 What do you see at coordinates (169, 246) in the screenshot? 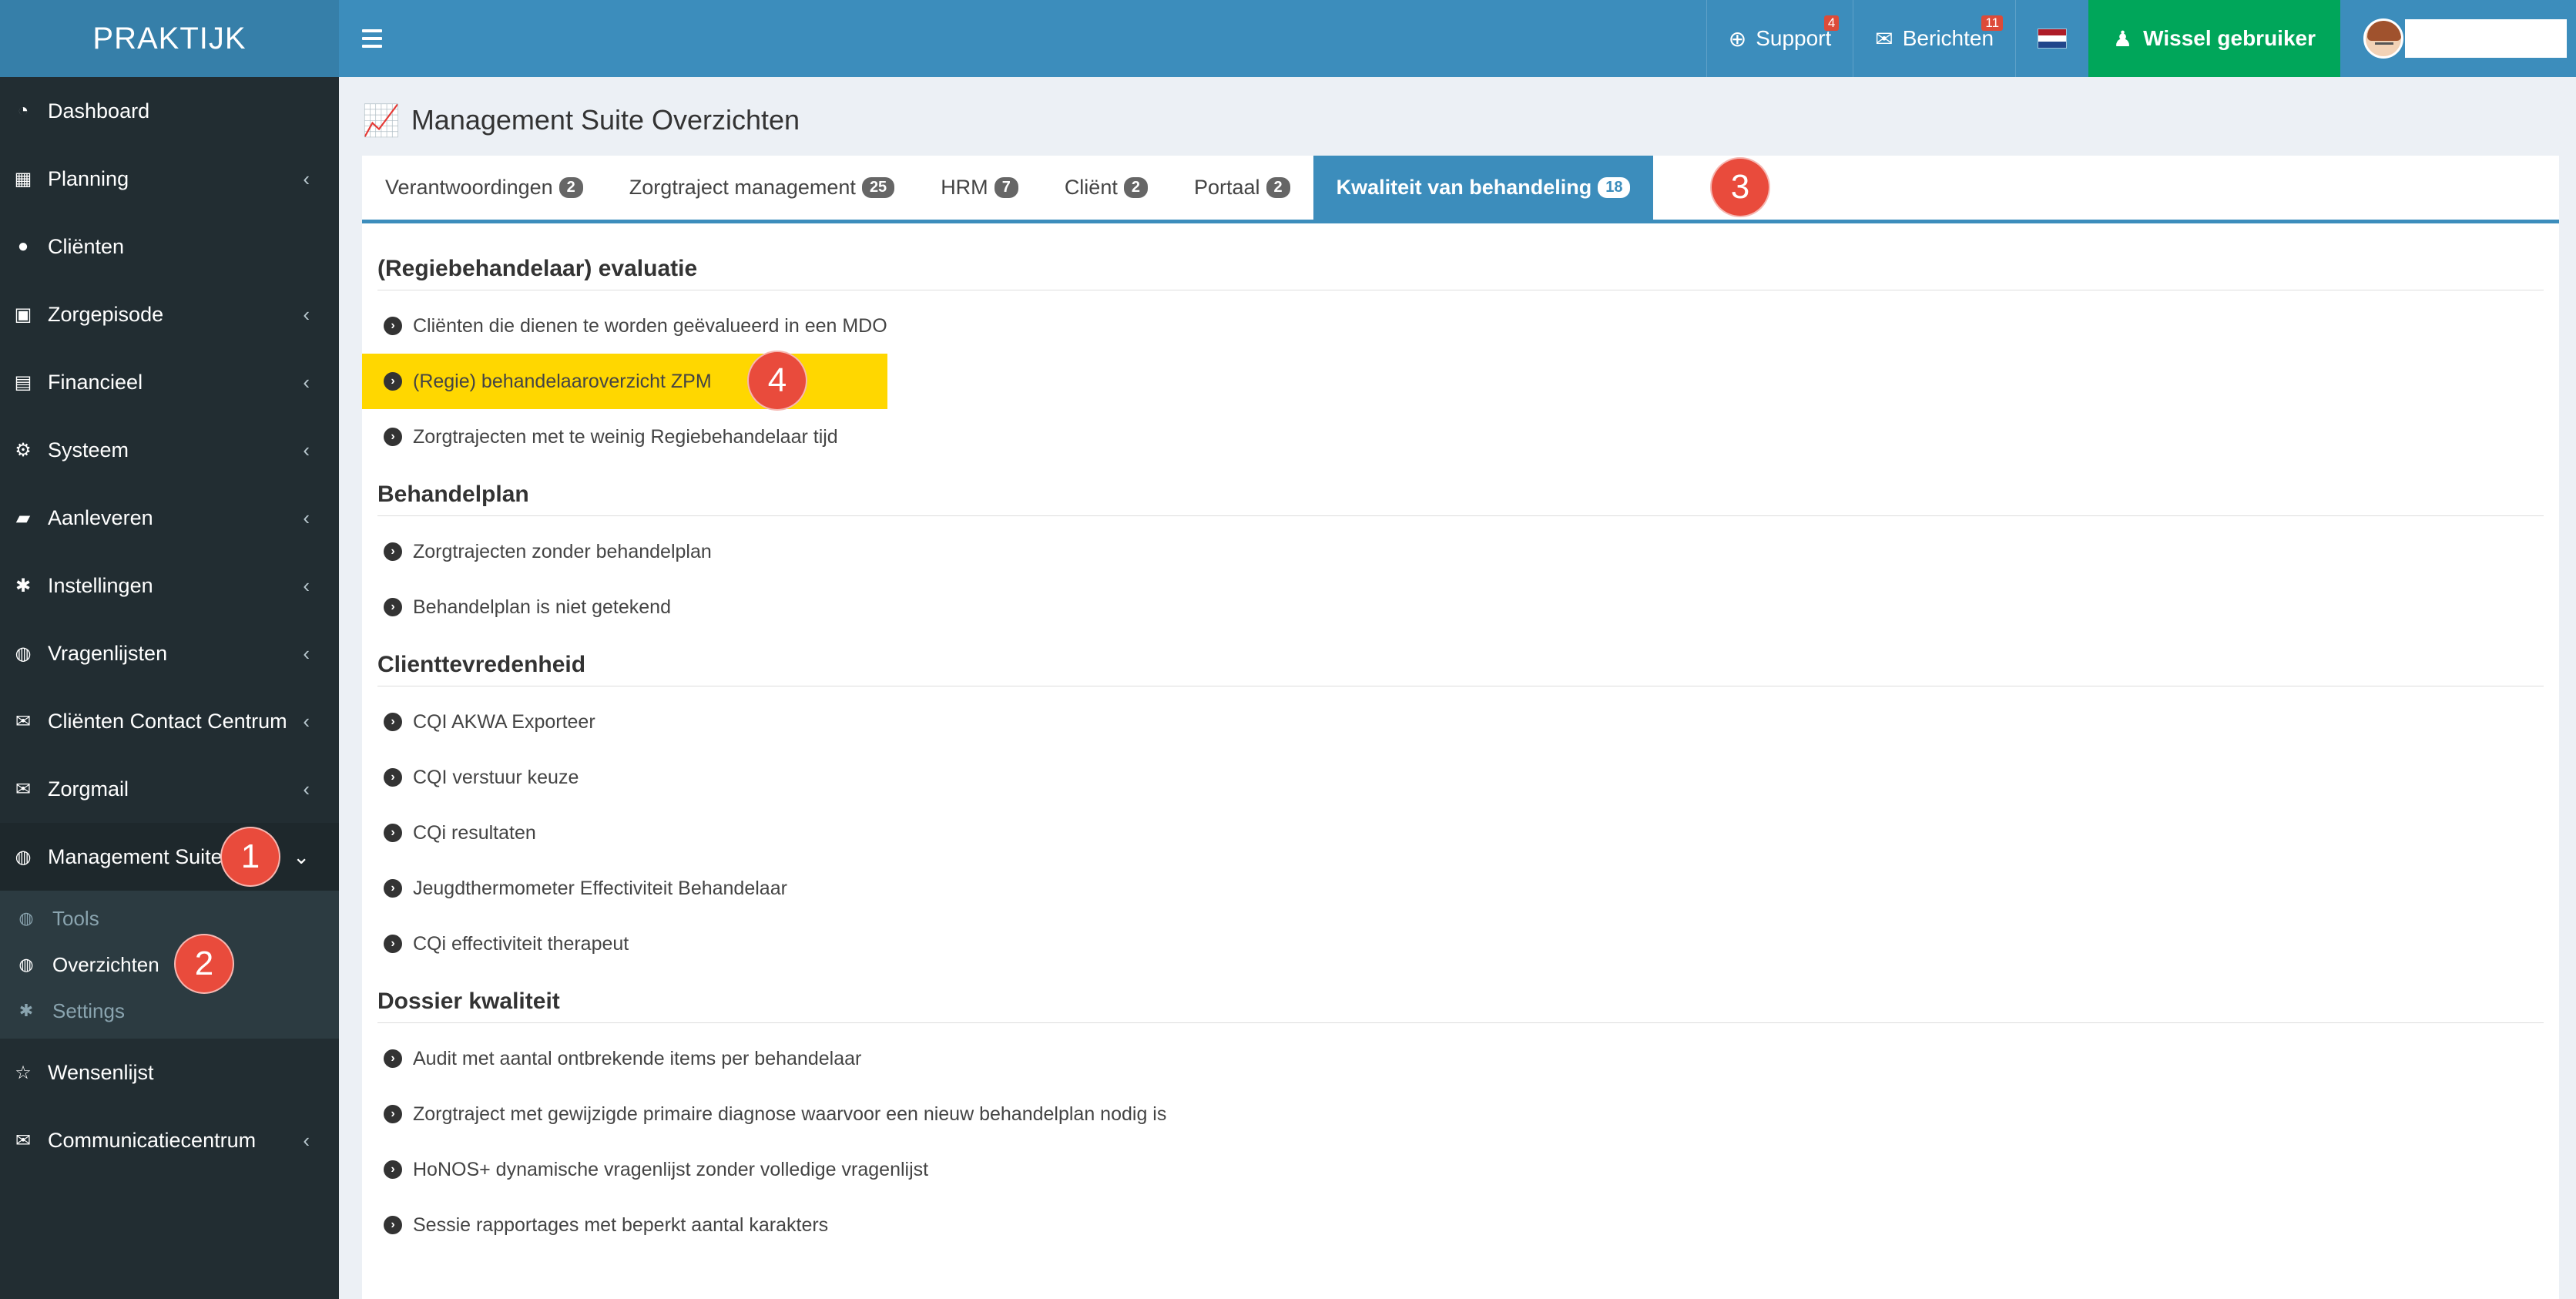
I see `sidebar-item-clienten: ● Cliënten` at bounding box center [169, 246].